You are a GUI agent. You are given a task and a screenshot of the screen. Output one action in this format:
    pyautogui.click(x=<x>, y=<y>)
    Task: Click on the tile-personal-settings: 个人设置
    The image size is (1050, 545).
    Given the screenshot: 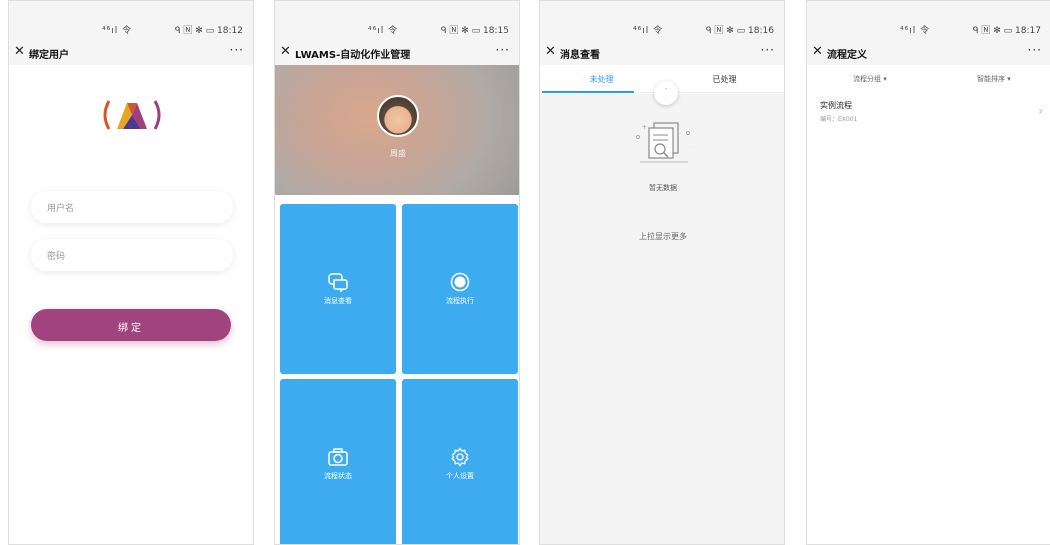 What is the action you would take?
    pyautogui.click(x=460, y=461)
    